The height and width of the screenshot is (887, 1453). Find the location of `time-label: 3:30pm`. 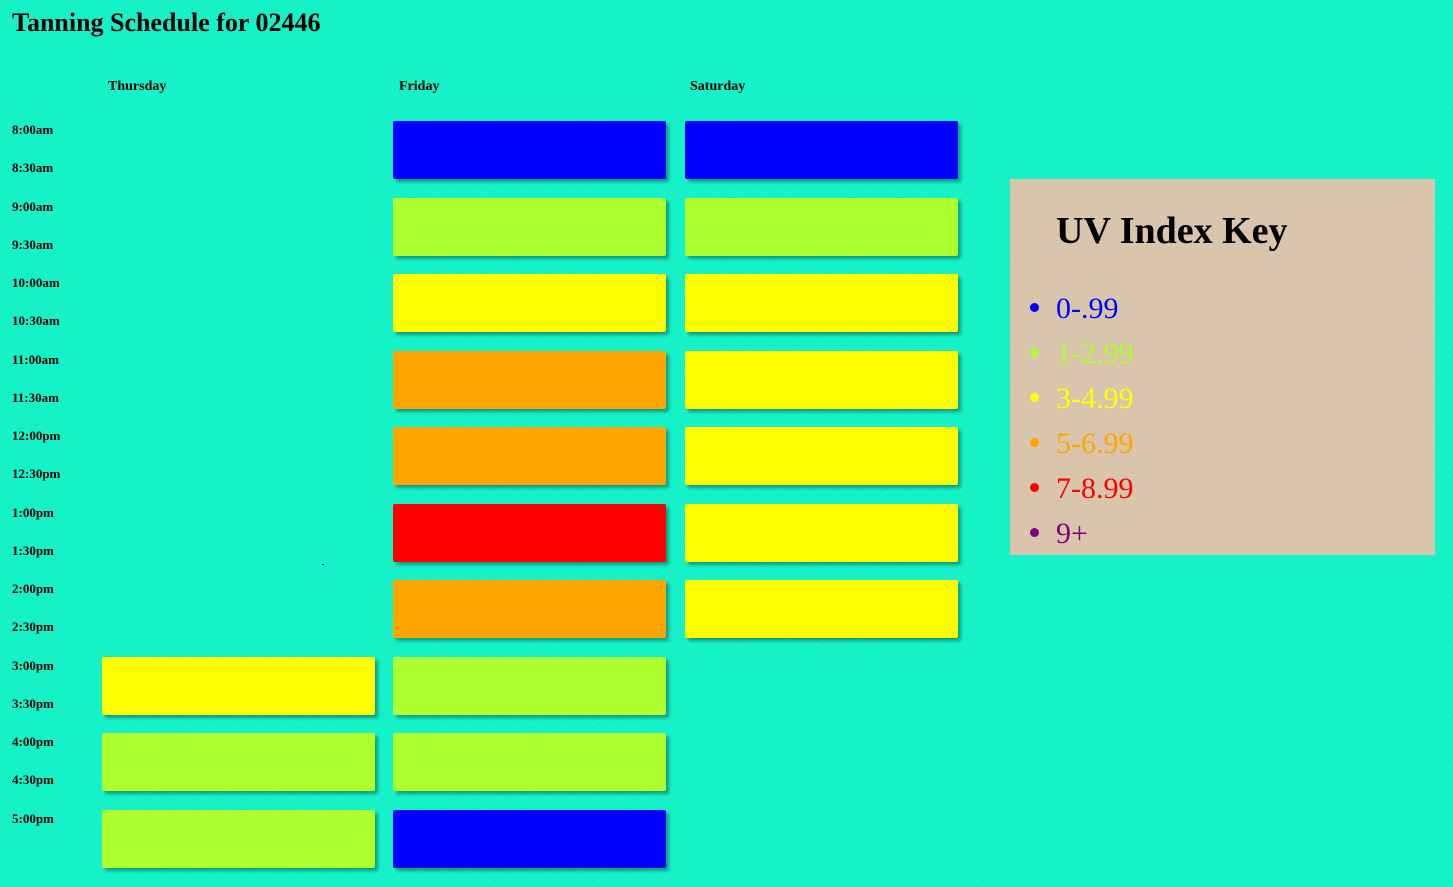

time-label: 3:30pm is located at coordinates (33, 703).